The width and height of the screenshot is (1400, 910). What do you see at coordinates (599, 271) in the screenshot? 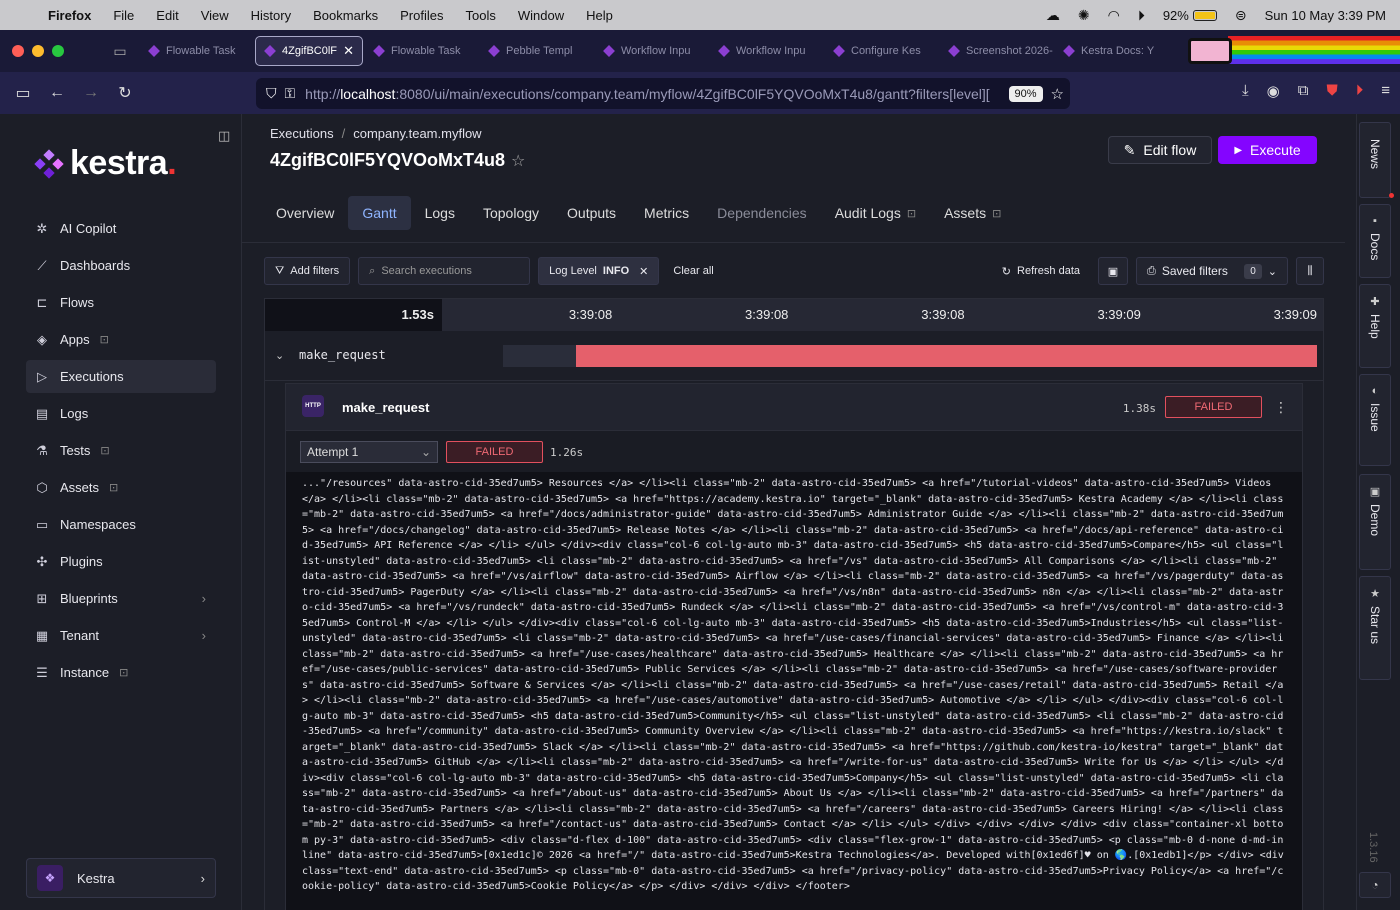
I see `log-level-filter-chip: Log Level INFO ✕` at bounding box center [599, 271].